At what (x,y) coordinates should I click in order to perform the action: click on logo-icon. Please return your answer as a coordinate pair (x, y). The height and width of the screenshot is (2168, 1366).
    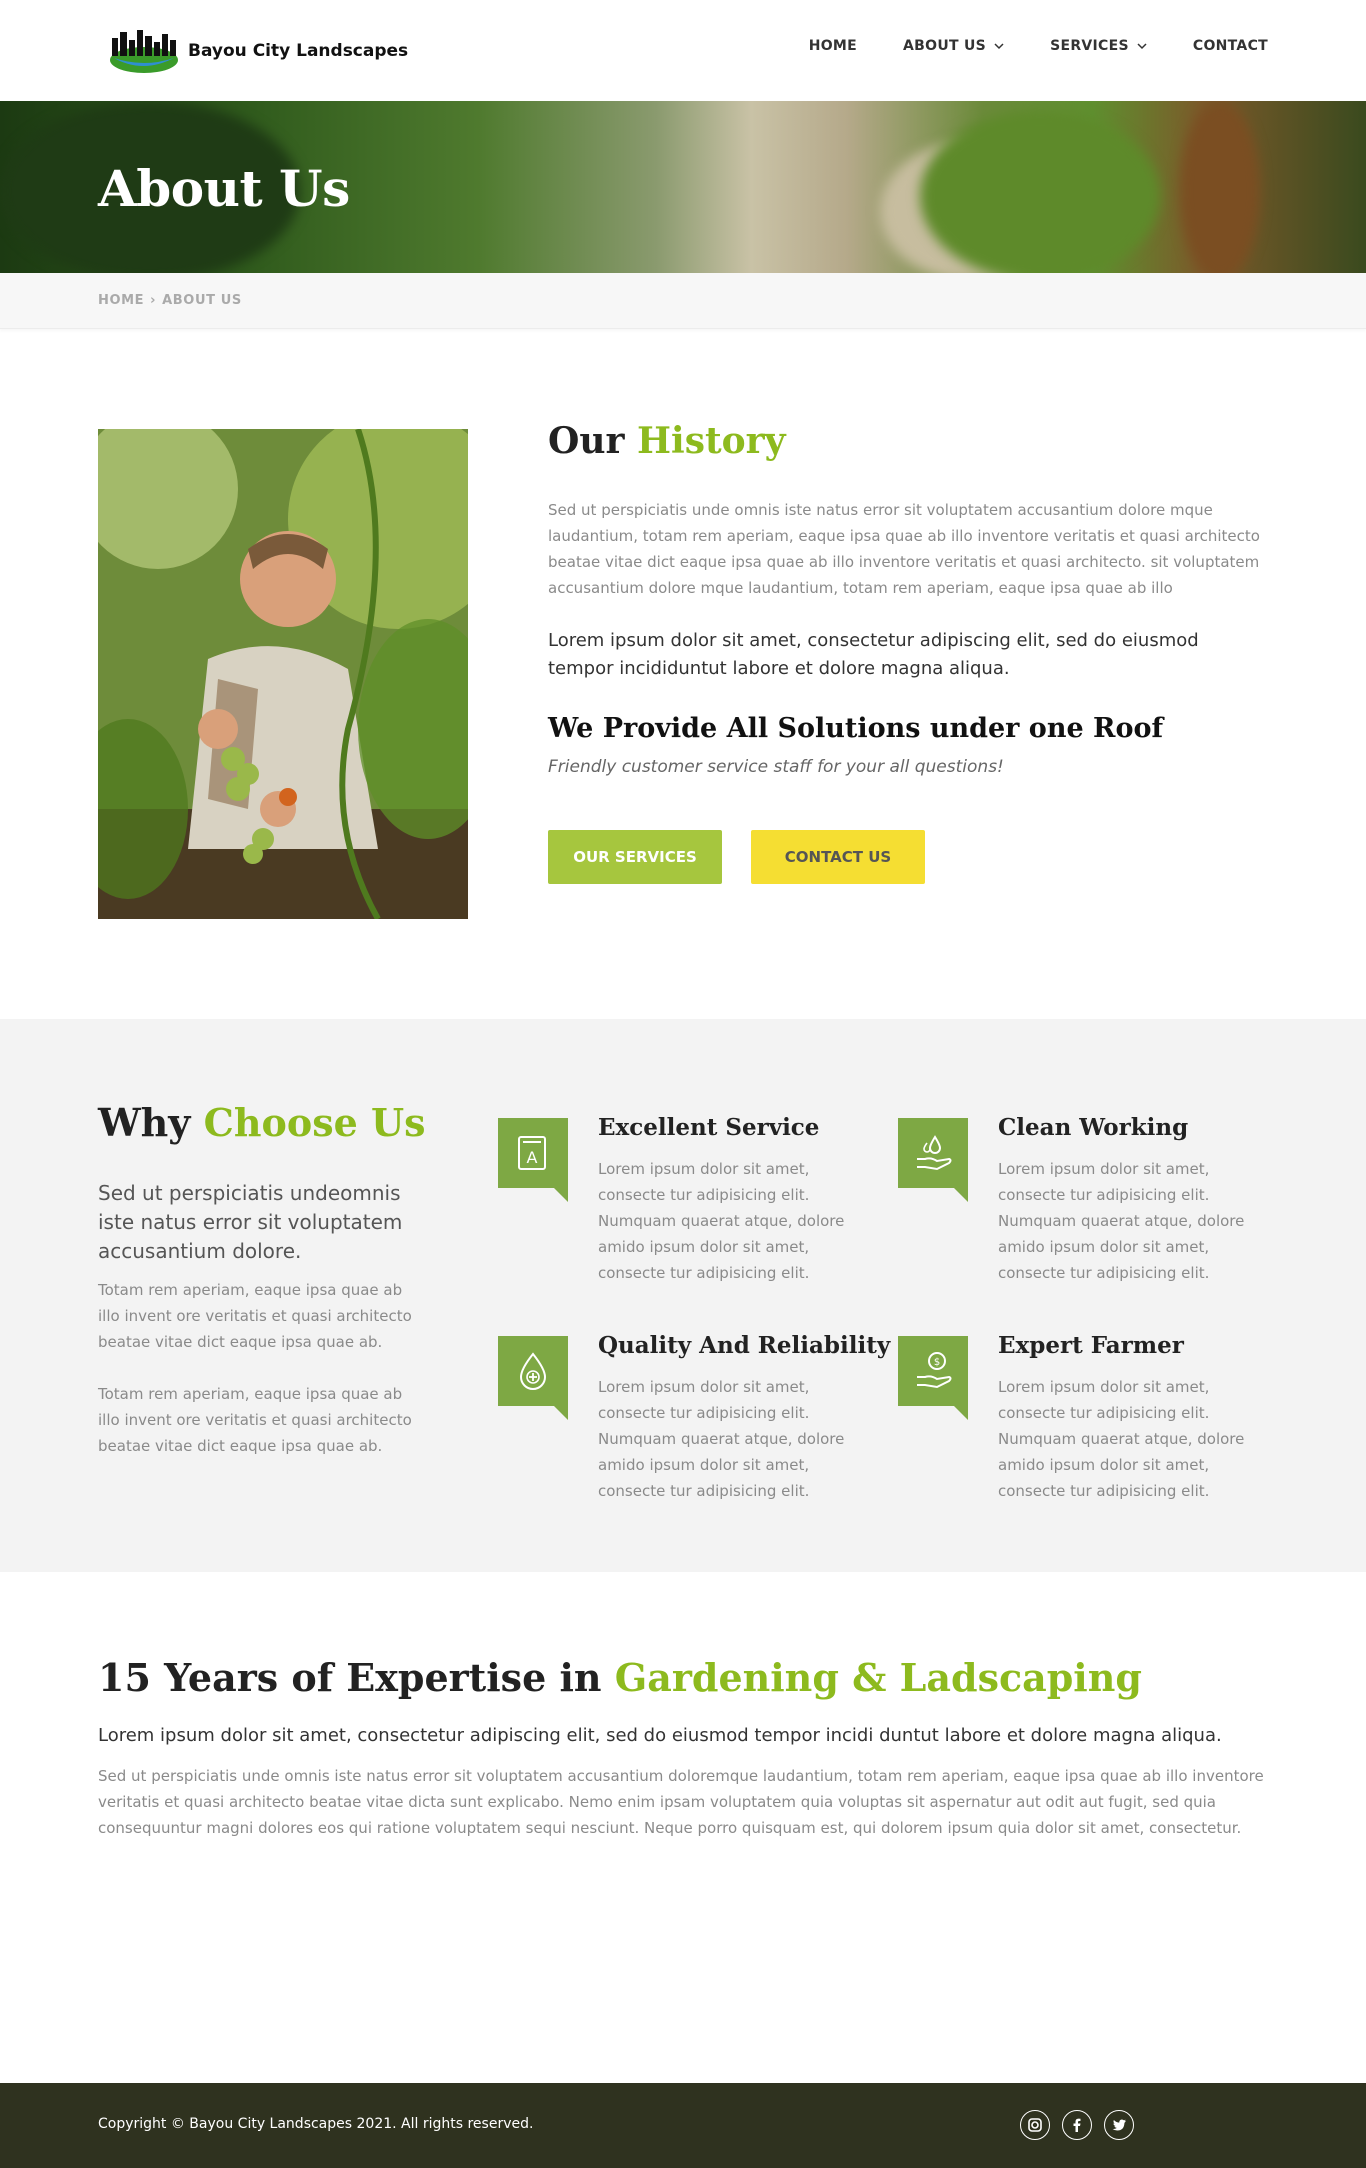
    Looking at the image, I should click on (144, 51).